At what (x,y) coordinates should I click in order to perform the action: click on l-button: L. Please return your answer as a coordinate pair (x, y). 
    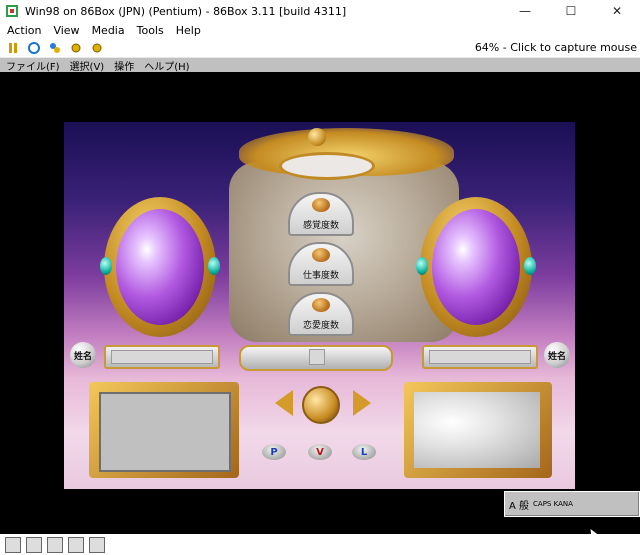
    Looking at the image, I should click on (364, 452).